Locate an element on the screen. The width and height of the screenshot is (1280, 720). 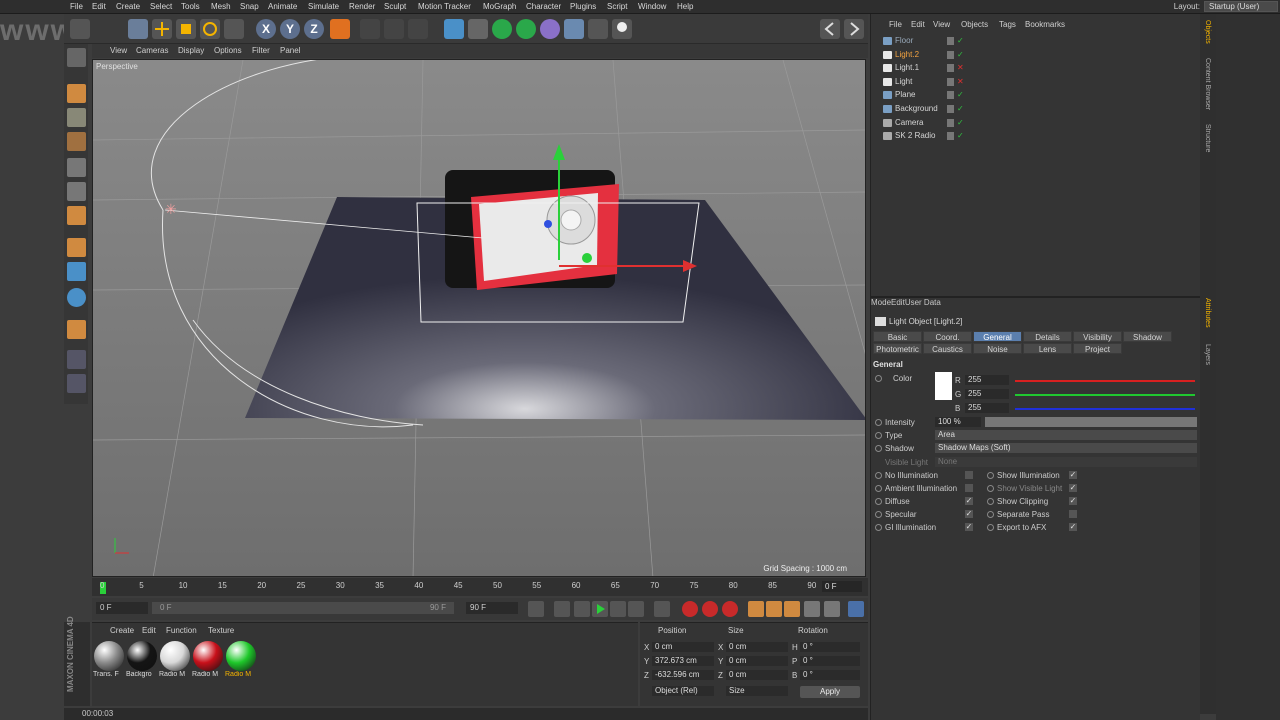
tab-lens: Lens is located at coordinates (1047, 348).